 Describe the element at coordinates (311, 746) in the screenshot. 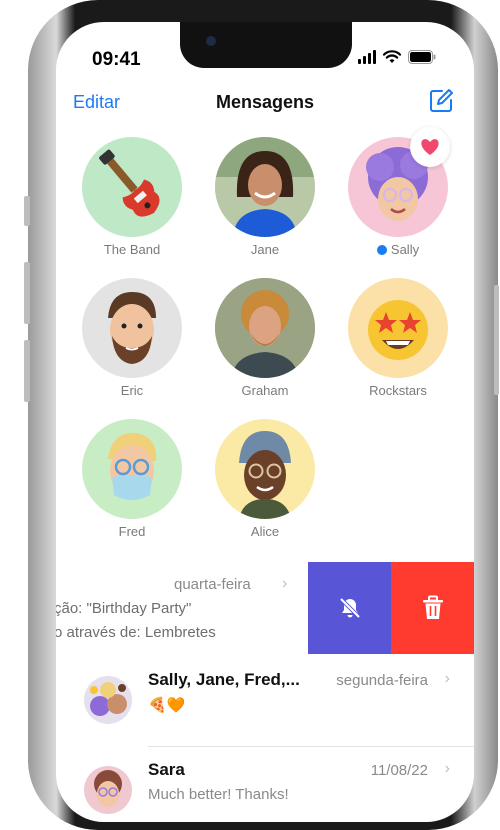

I see `divider` at that location.